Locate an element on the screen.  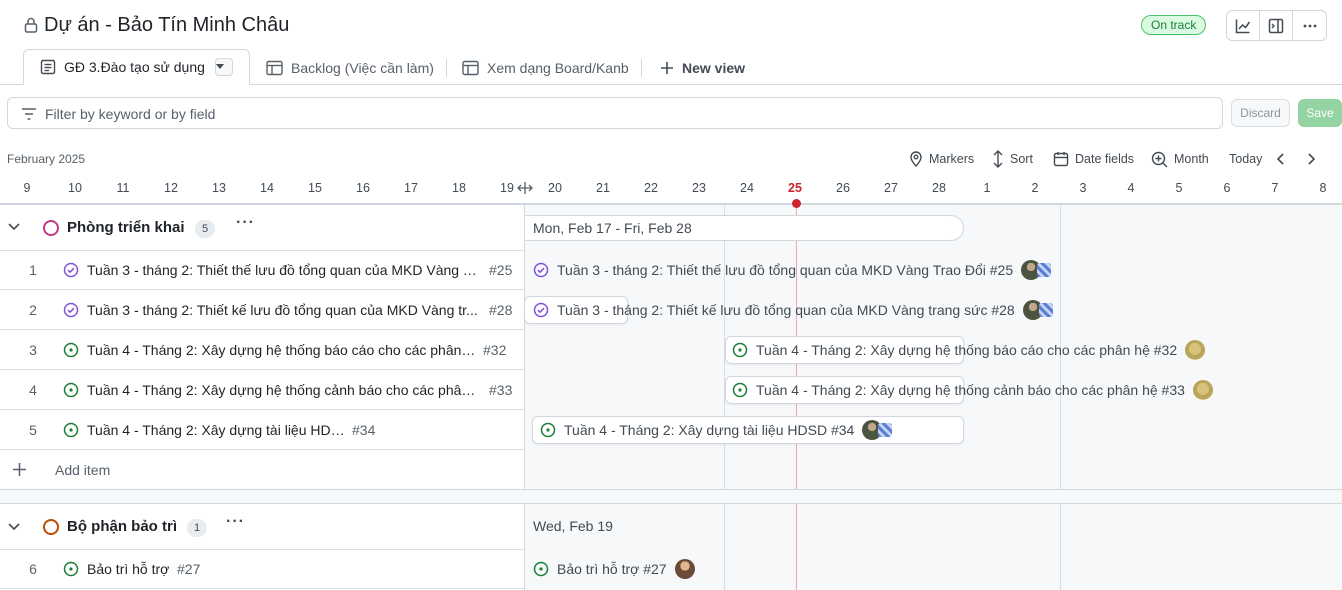
group-date-range: Wed, Feb 19 is located at coordinates (579, 527).